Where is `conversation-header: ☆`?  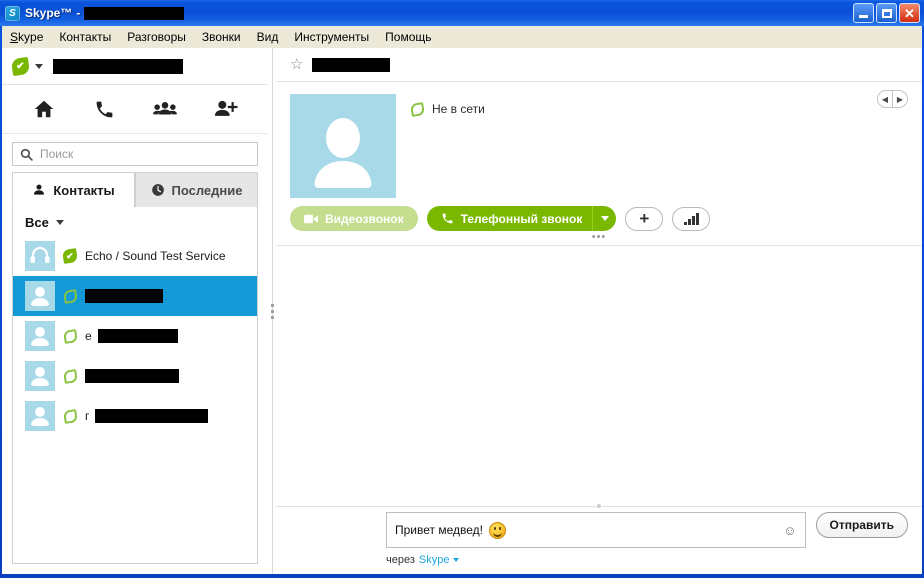 conversation-header: ☆ is located at coordinates (599, 65).